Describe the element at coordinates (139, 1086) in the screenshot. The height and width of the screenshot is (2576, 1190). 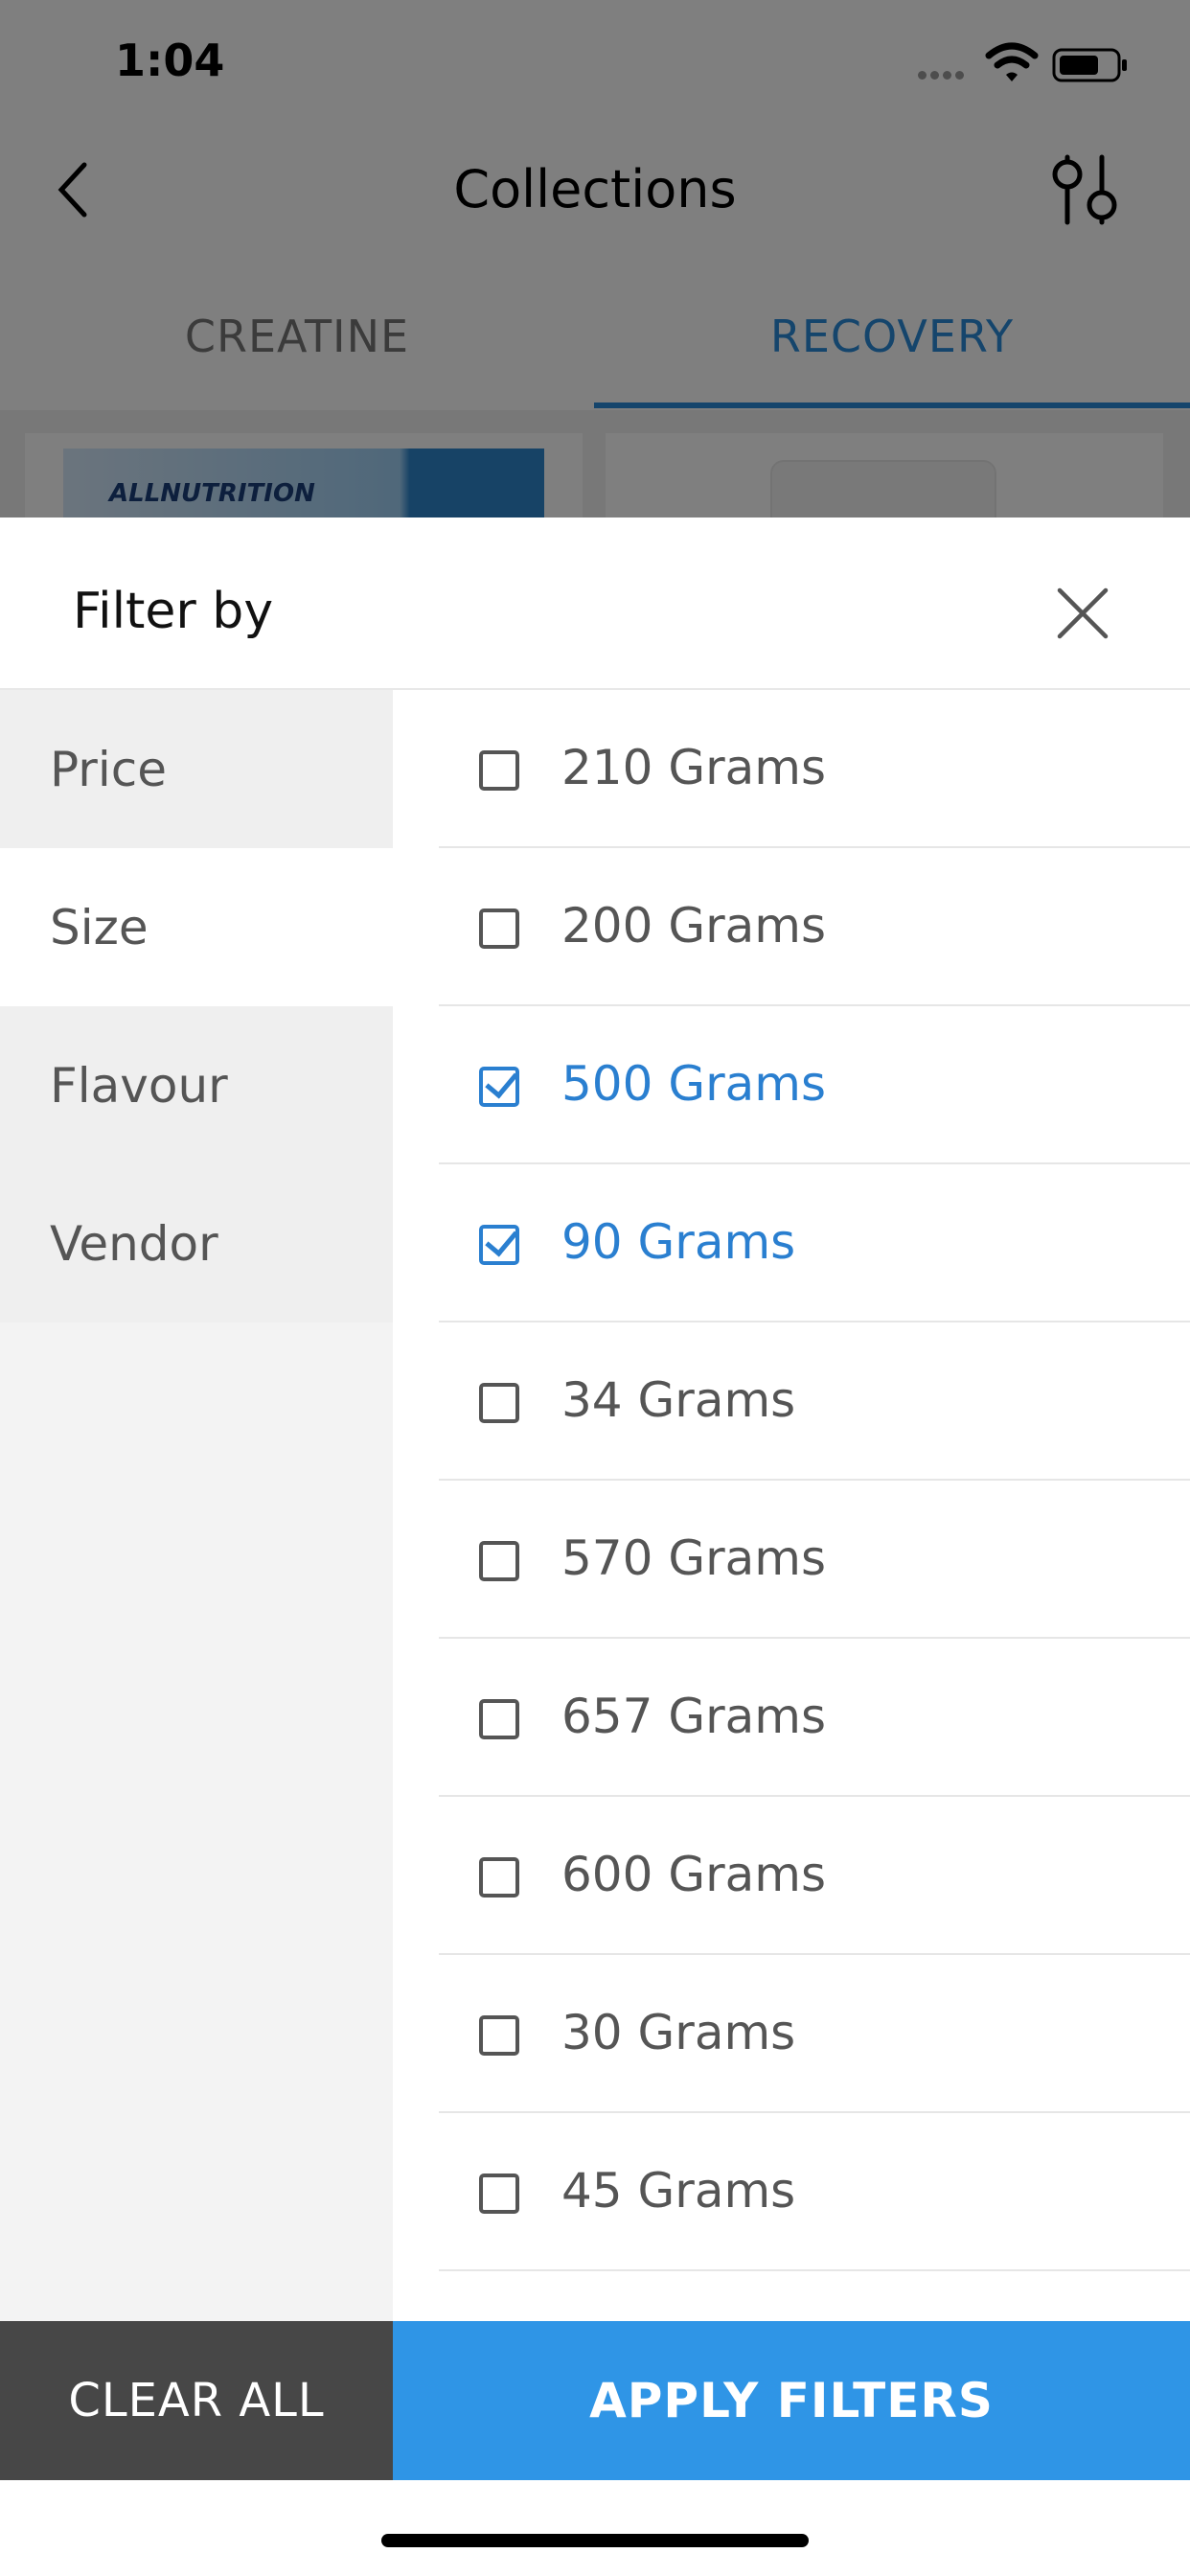
I see `category-label: Flavour` at that location.